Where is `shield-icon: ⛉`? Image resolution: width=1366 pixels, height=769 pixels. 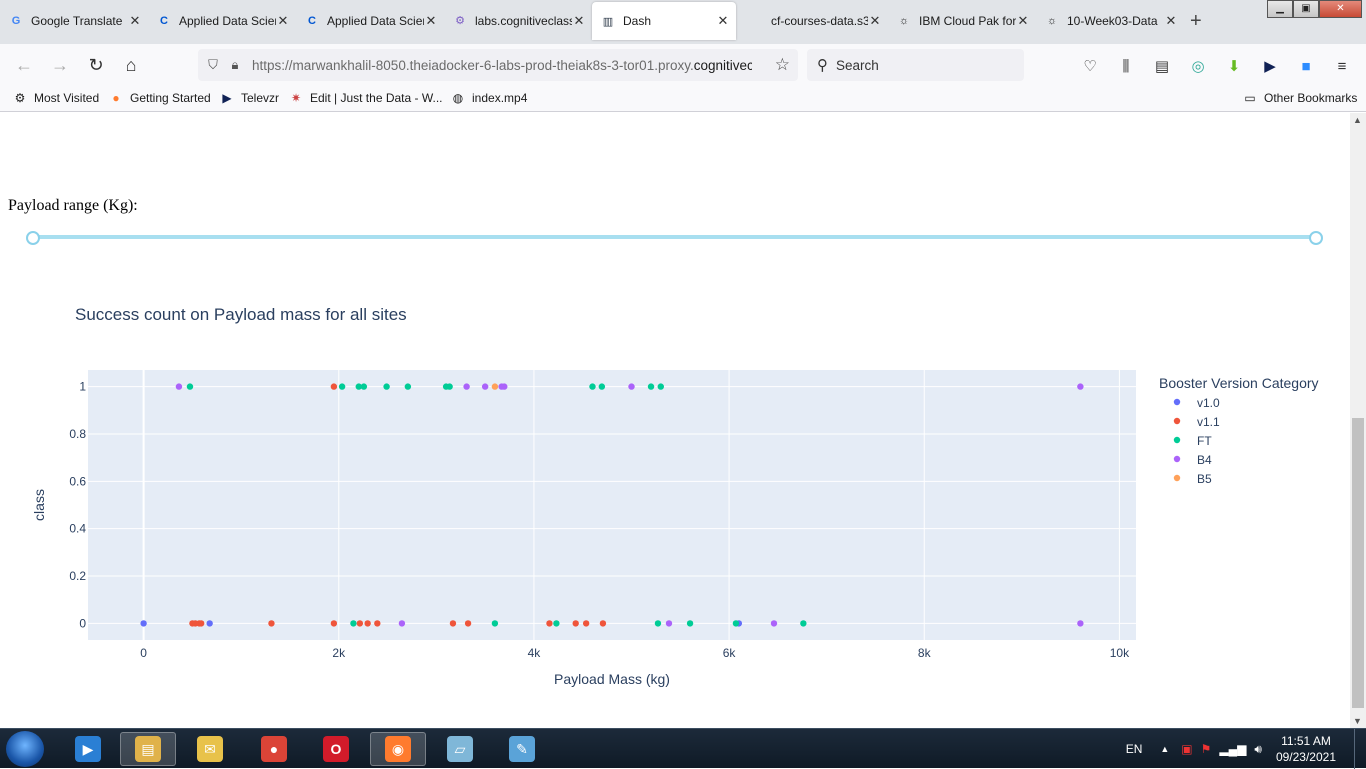
shield-icon: ⛉ is located at coordinates (213, 65).